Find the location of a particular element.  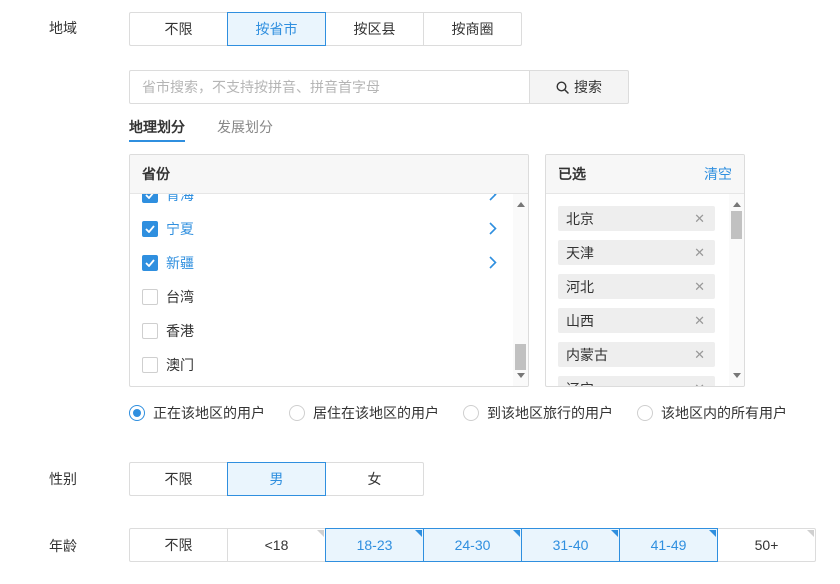

gender-selector: 不限 男 女 is located at coordinates (276, 479).